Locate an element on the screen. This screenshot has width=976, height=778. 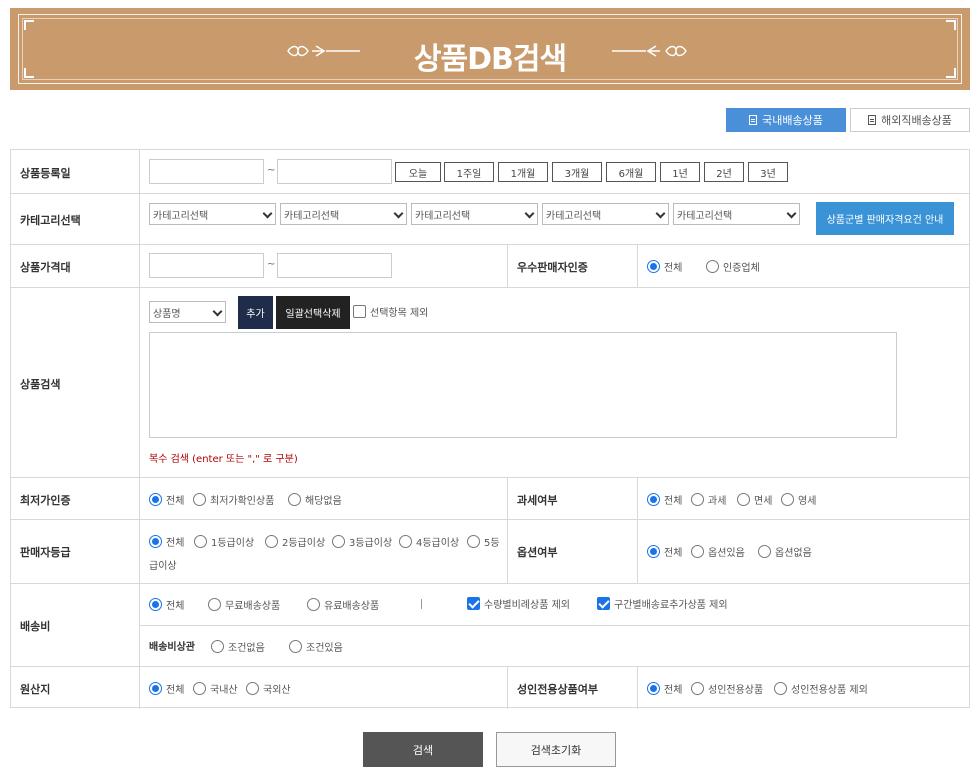
shipping-all-radio: 전체 is located at coordinates (166, 604).